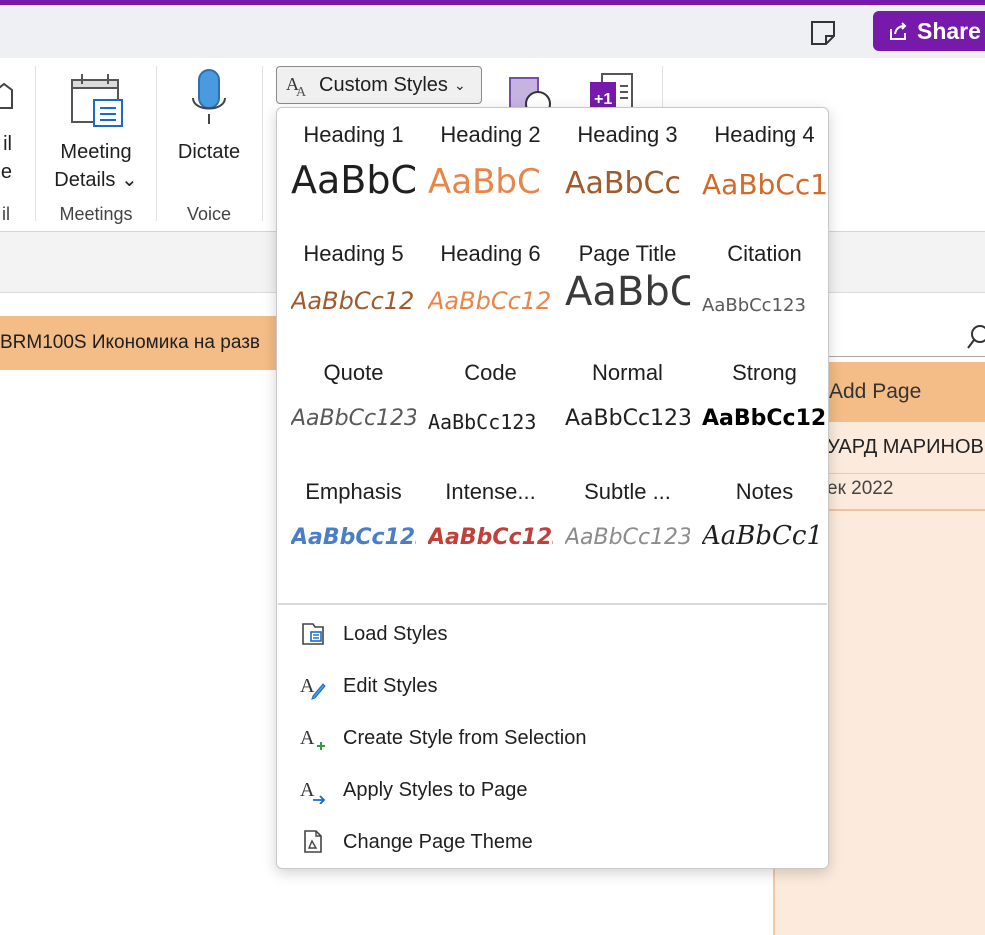 The width and height of the screenshot is (985, 935). I want to click on section-tab: BRM100S Икономика на разв, so click(150, 343).